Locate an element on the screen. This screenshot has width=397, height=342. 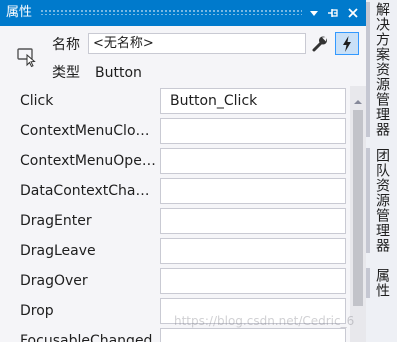
event-row: ContextMenuOpening is located at coordinates (175, 161).